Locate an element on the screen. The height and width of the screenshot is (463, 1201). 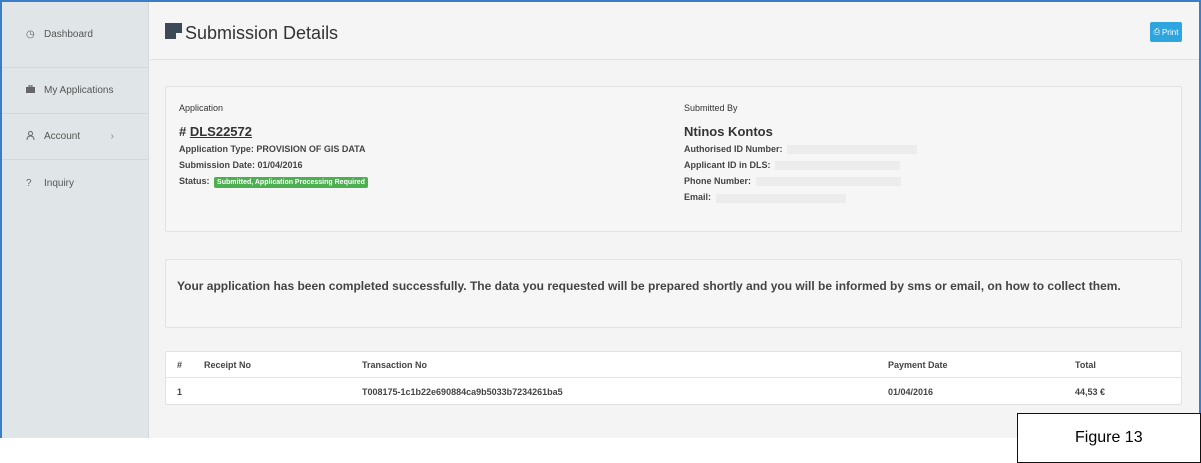
print-button: ⎙ Print is located at coordinates (1166, 32).